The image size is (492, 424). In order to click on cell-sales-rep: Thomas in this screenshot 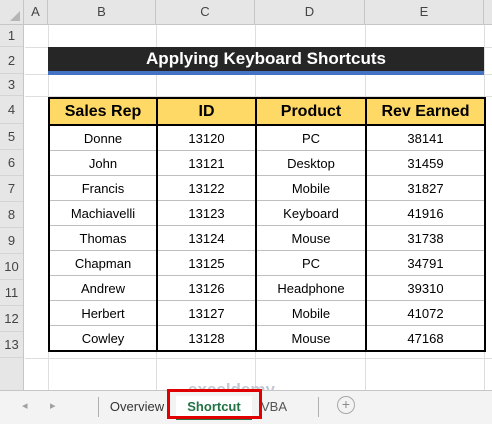, I will do `click(103, 238)`.